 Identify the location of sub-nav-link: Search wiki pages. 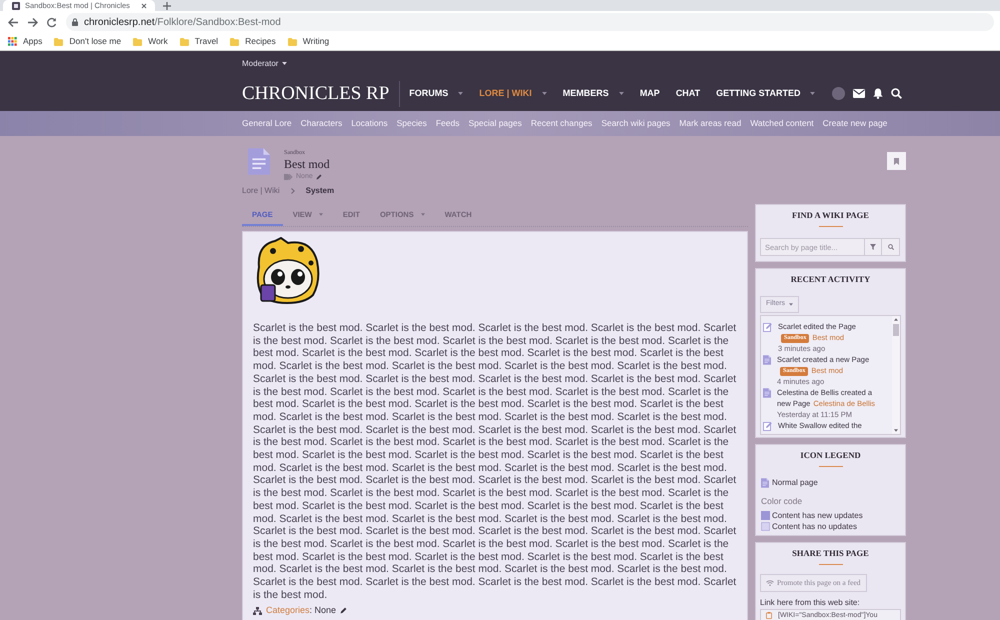
(635, 123).